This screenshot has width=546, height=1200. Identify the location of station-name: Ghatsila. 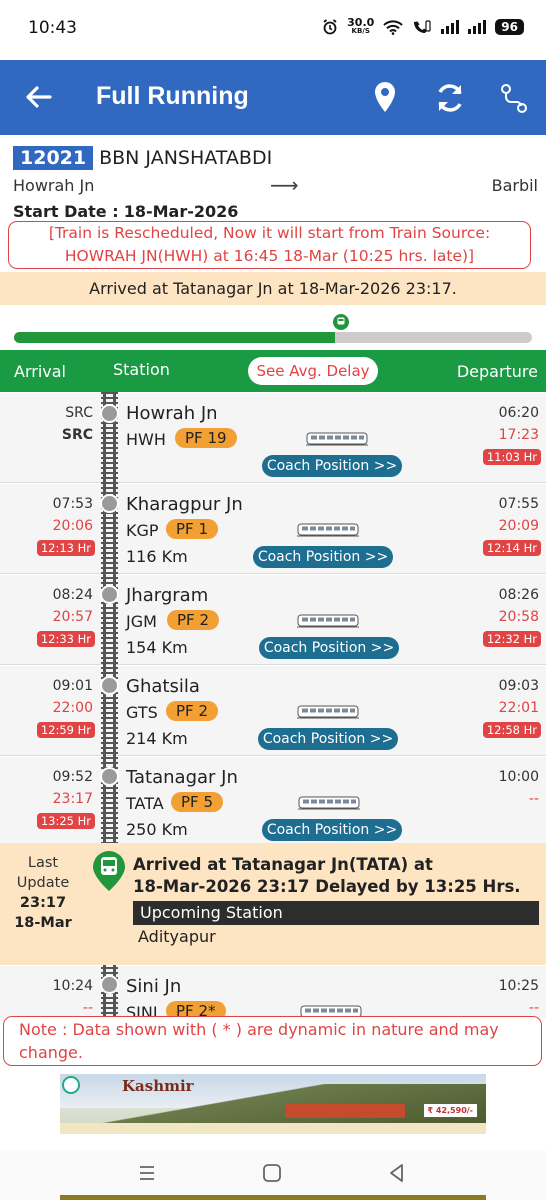
(163, 686).